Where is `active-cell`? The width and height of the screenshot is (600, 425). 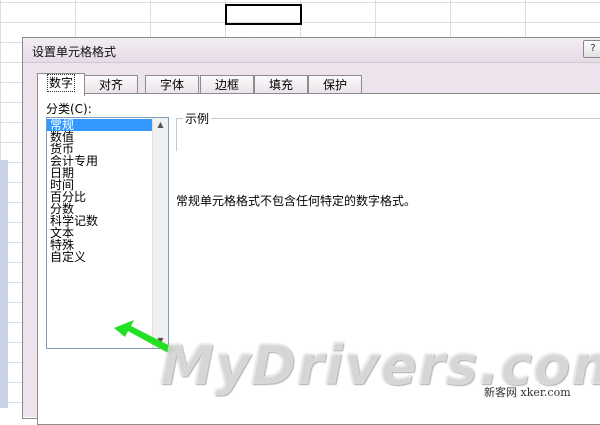
active-cell is located at coordinates (263, 14).